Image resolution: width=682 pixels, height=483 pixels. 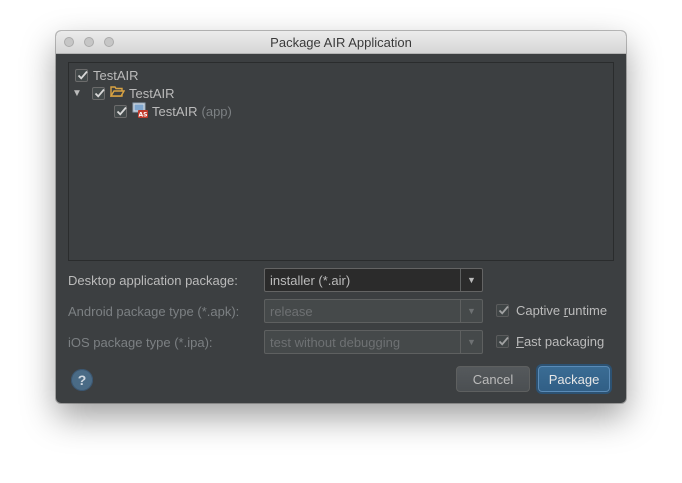 I want to click on tree-item-app-label: TestAIR, so click(x=175, y=111).